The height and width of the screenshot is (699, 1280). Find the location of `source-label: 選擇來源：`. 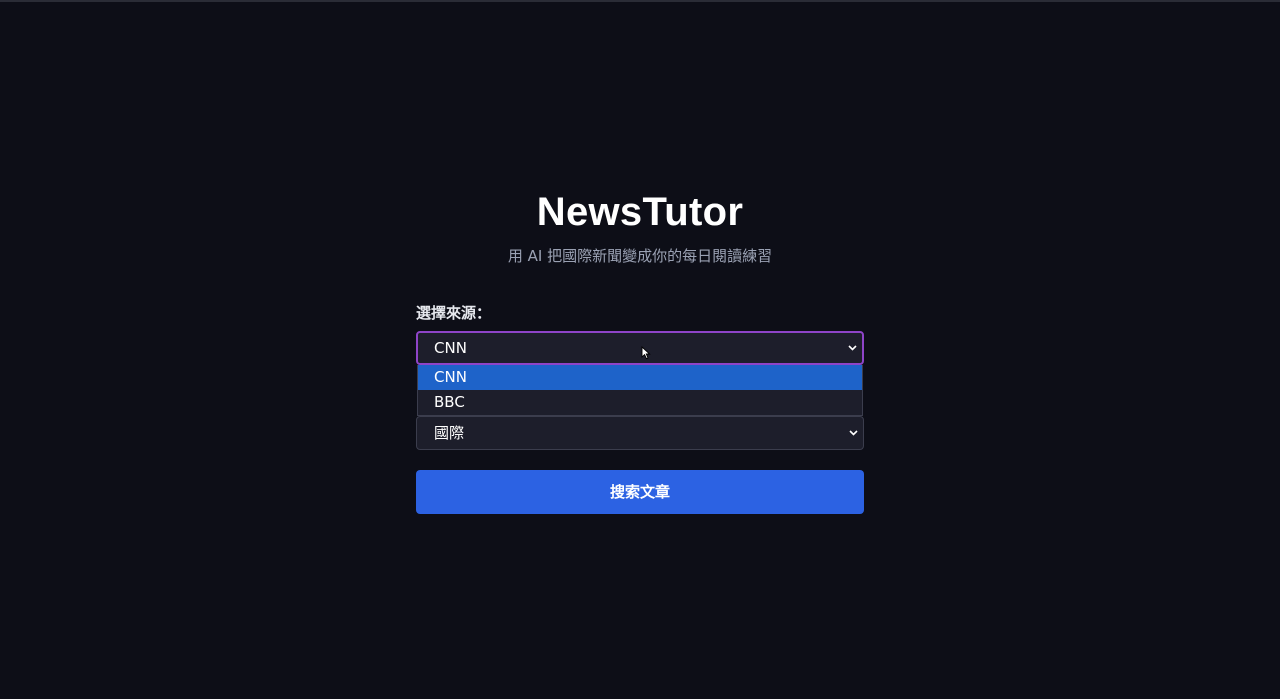

source-label: 選擇來源： is located at coordinates (454, 313).